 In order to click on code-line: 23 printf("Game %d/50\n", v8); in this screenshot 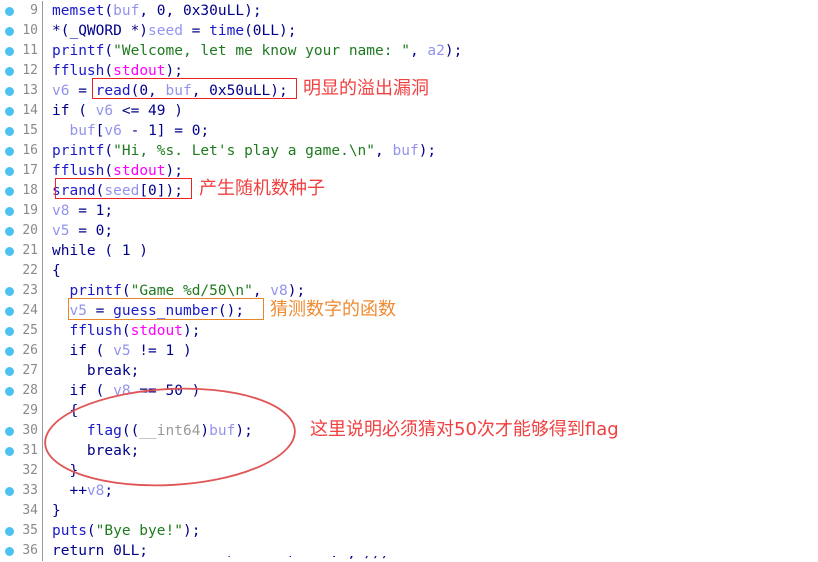, I will do `click(409, 291)`.